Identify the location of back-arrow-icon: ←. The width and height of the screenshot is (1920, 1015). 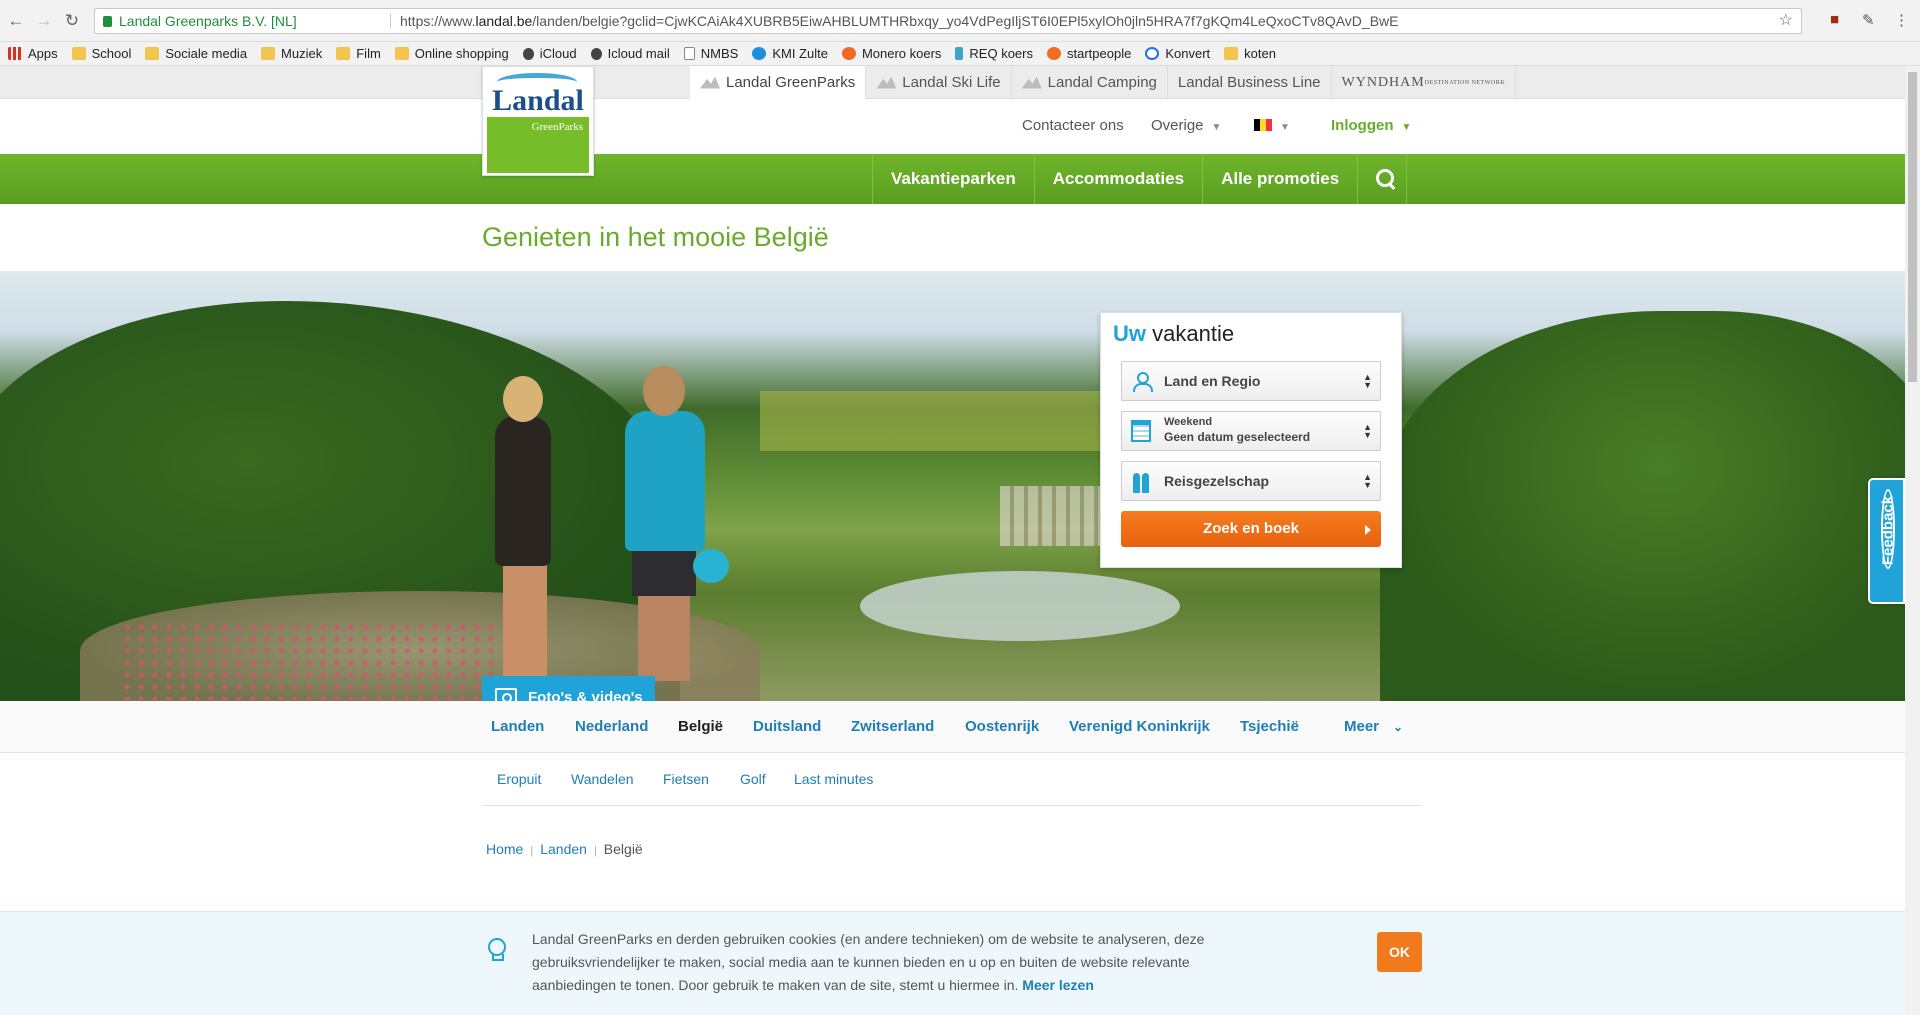
(16, 21).